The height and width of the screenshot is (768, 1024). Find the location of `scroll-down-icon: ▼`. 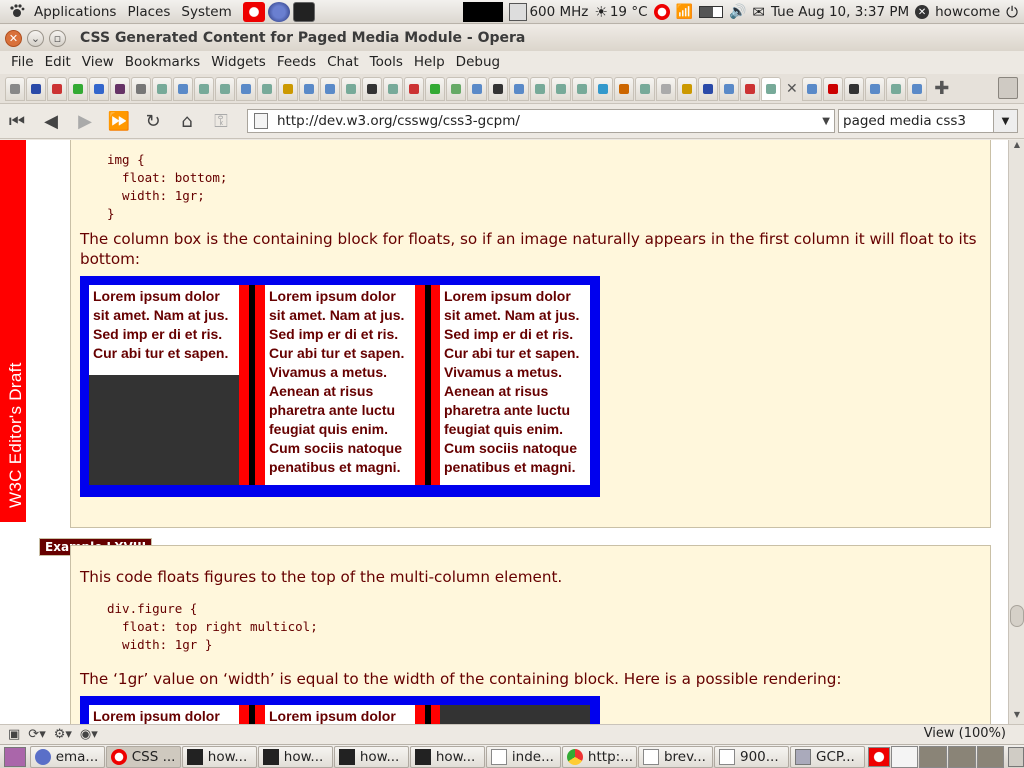

scroll-down-icon: ▼ is located at coordinates (1016, 717).